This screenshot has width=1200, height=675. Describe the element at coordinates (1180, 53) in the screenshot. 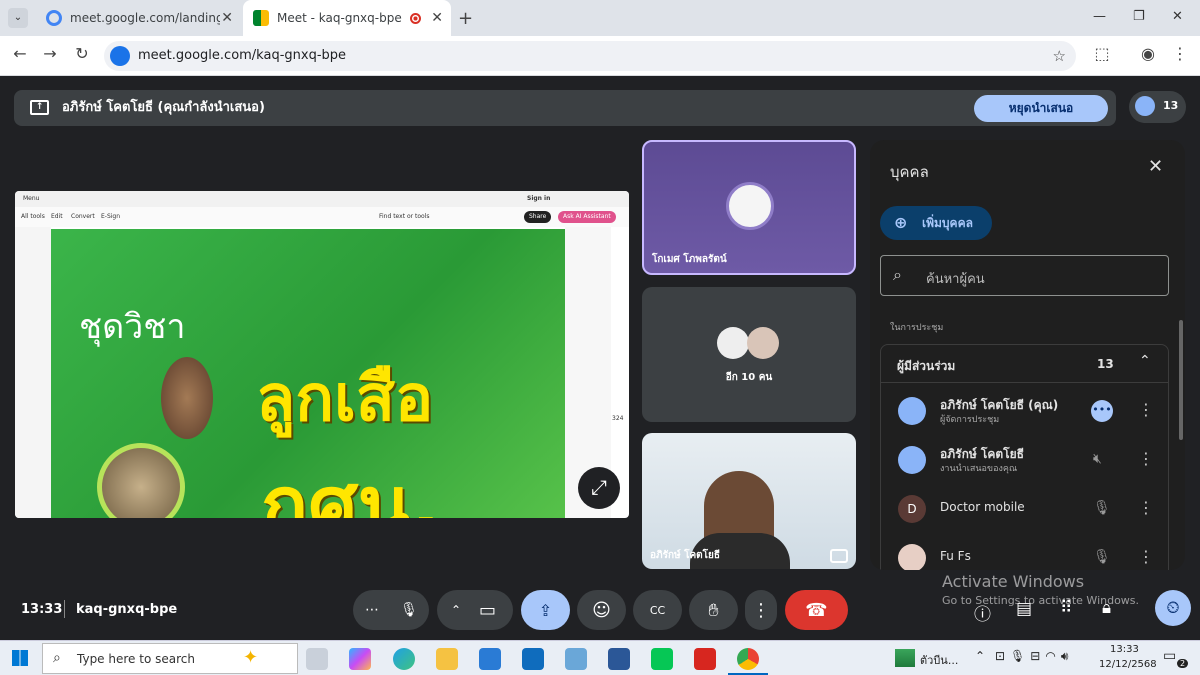

I see `browser-menu-icon: ⋮` at that location.